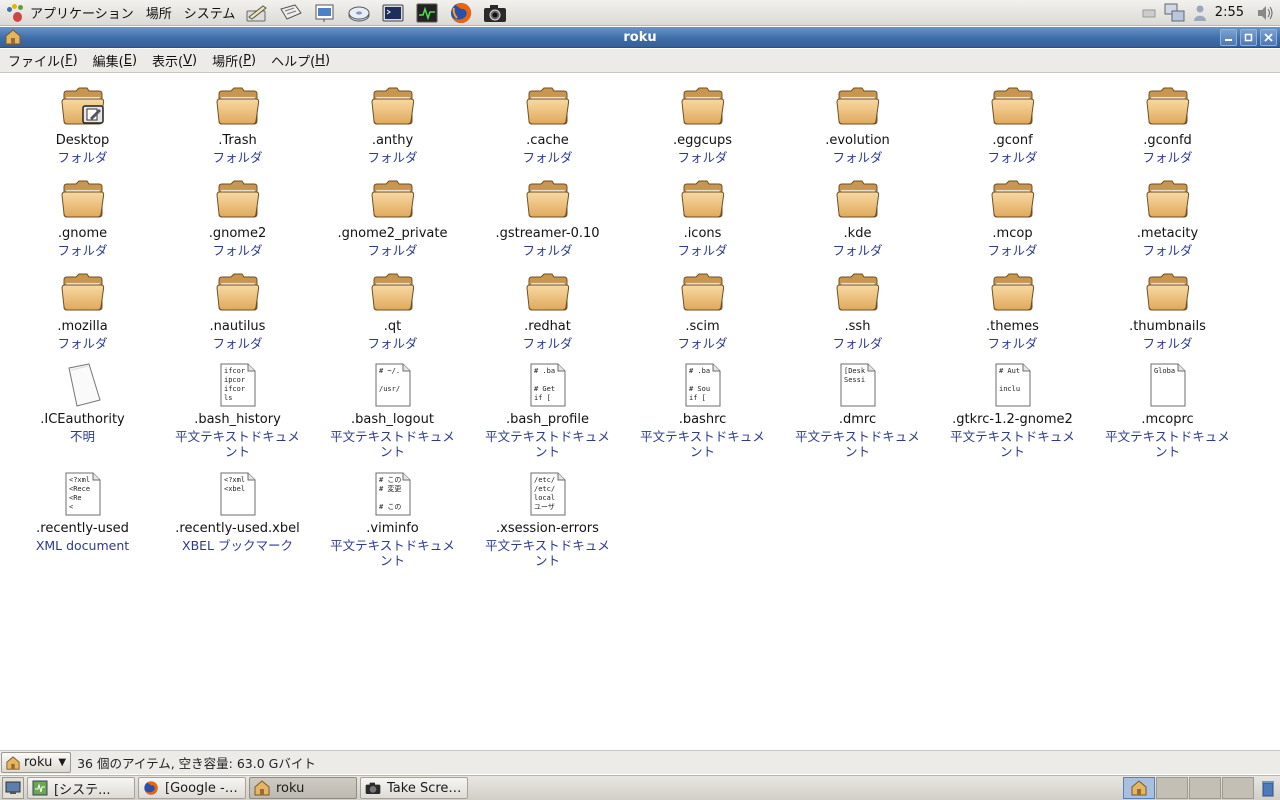 The height and width of the screenshot is (800, 1280). Describe the element at coordinates (1266, 13) in the screenshot. I see `volume-icon` at that location.